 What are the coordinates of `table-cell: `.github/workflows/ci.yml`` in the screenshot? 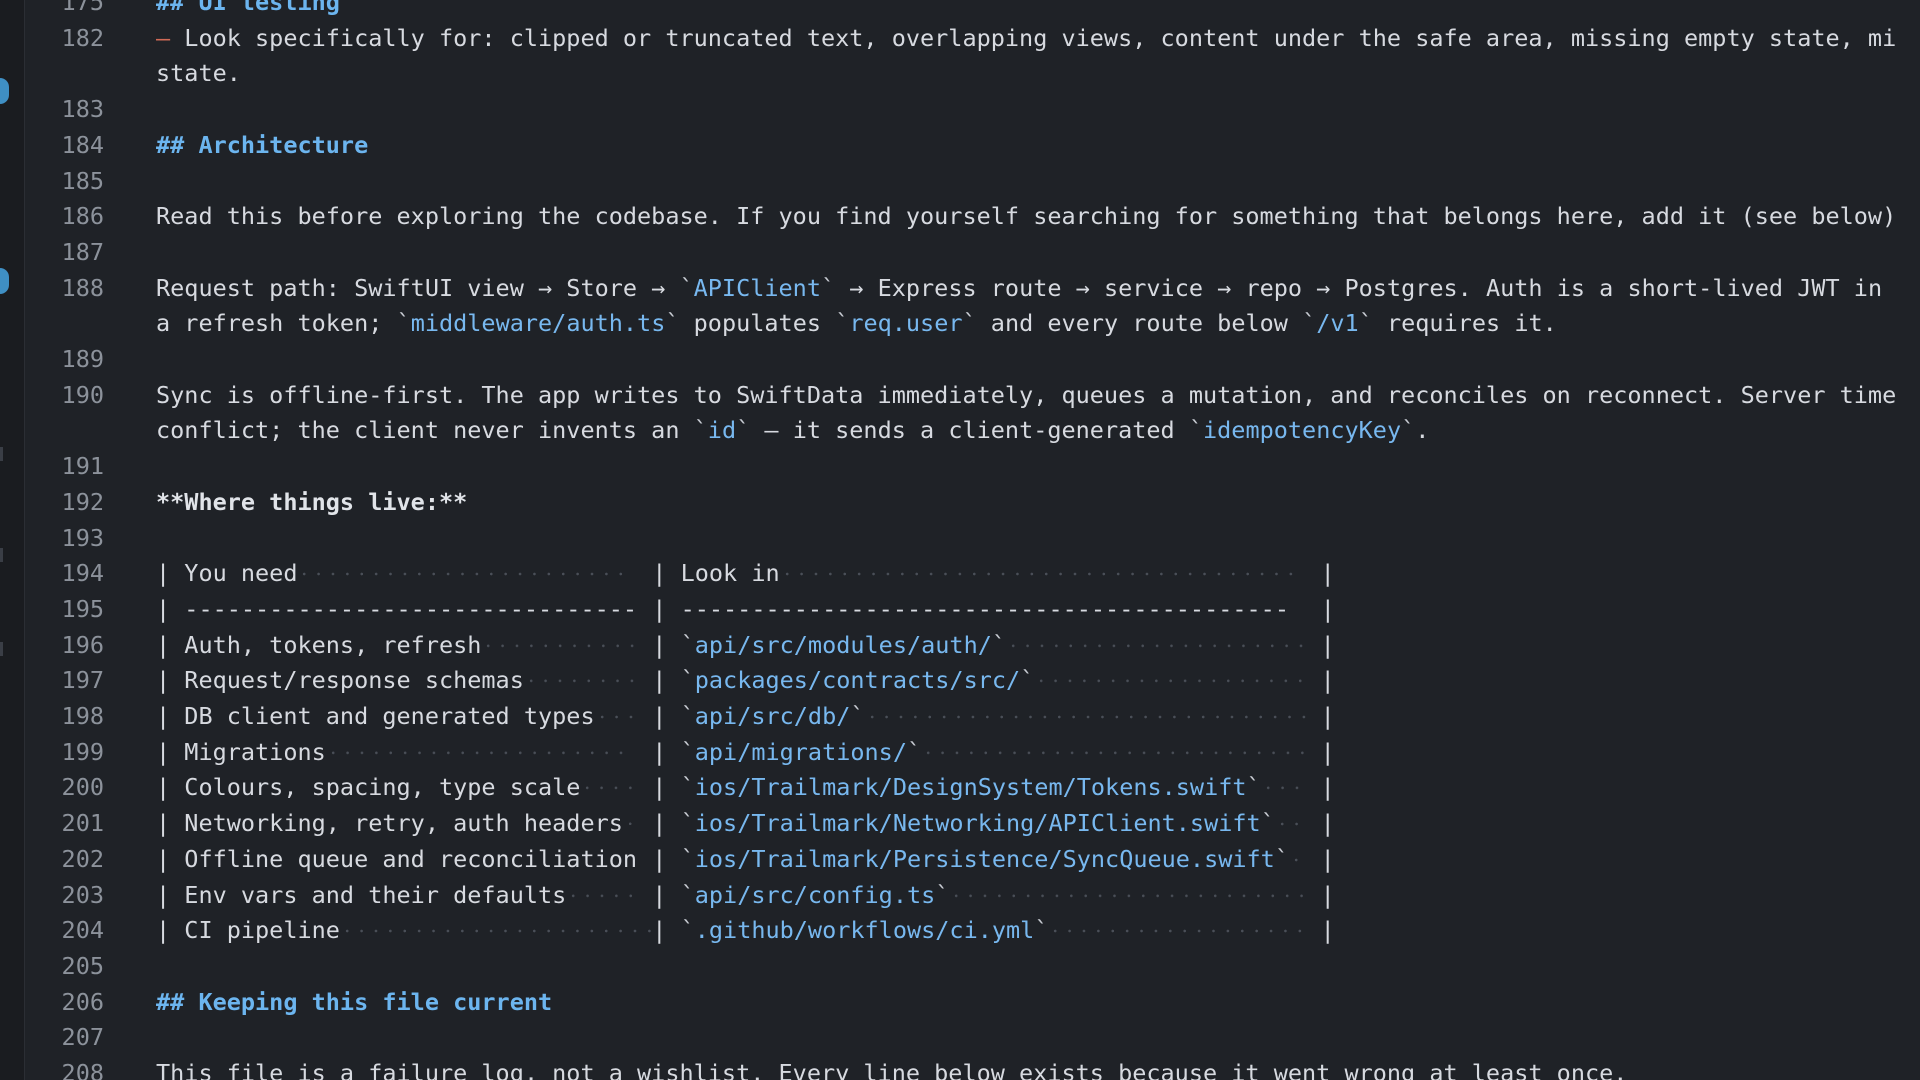 It's located at (1001, 931).